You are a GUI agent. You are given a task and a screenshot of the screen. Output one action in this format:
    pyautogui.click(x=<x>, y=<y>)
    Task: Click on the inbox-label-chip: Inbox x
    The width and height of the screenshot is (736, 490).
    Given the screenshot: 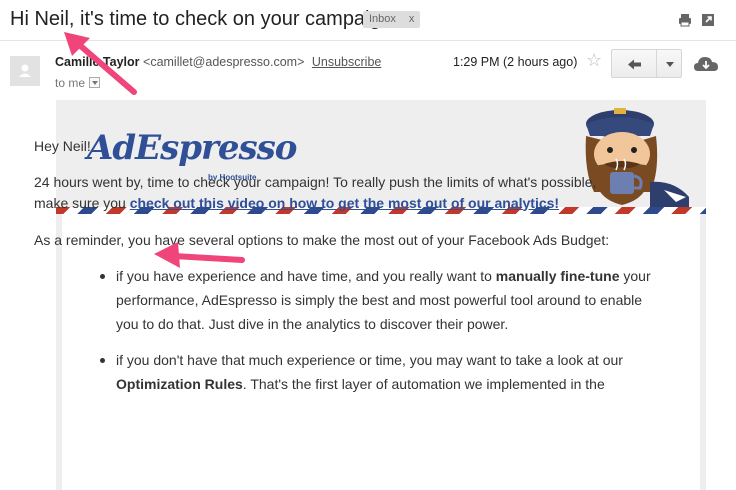 What is the action you would take?
    pyautogui.click(x=392, y=19)
    